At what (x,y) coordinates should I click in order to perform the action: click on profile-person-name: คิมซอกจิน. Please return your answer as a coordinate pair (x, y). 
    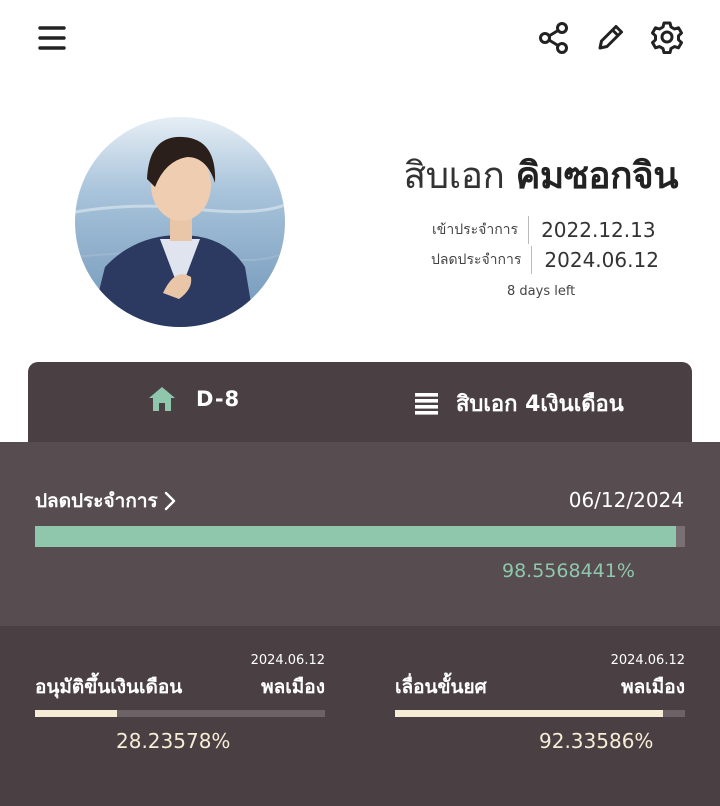
    Looking at the image, I should click on (597, 175).